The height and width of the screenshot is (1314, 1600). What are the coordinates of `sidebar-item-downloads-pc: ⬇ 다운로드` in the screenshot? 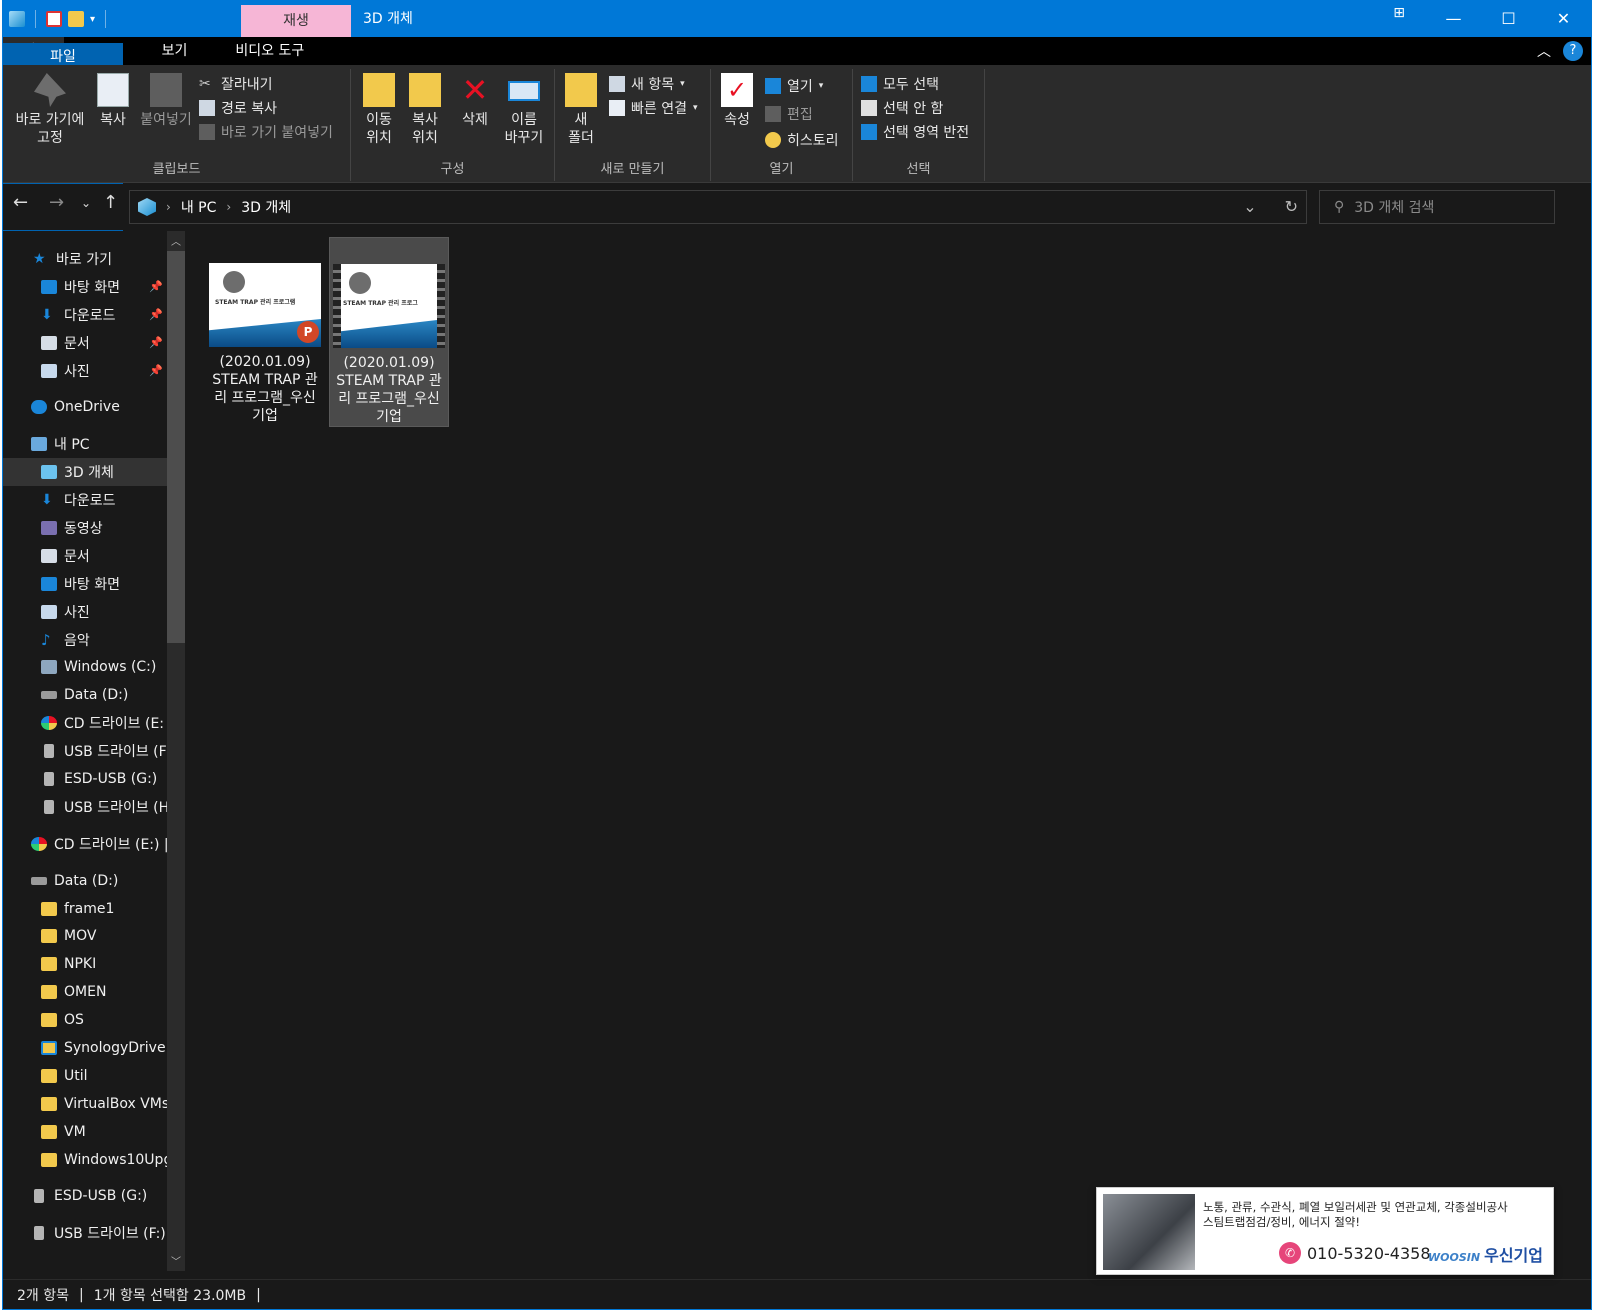 It's located at (85, 500).